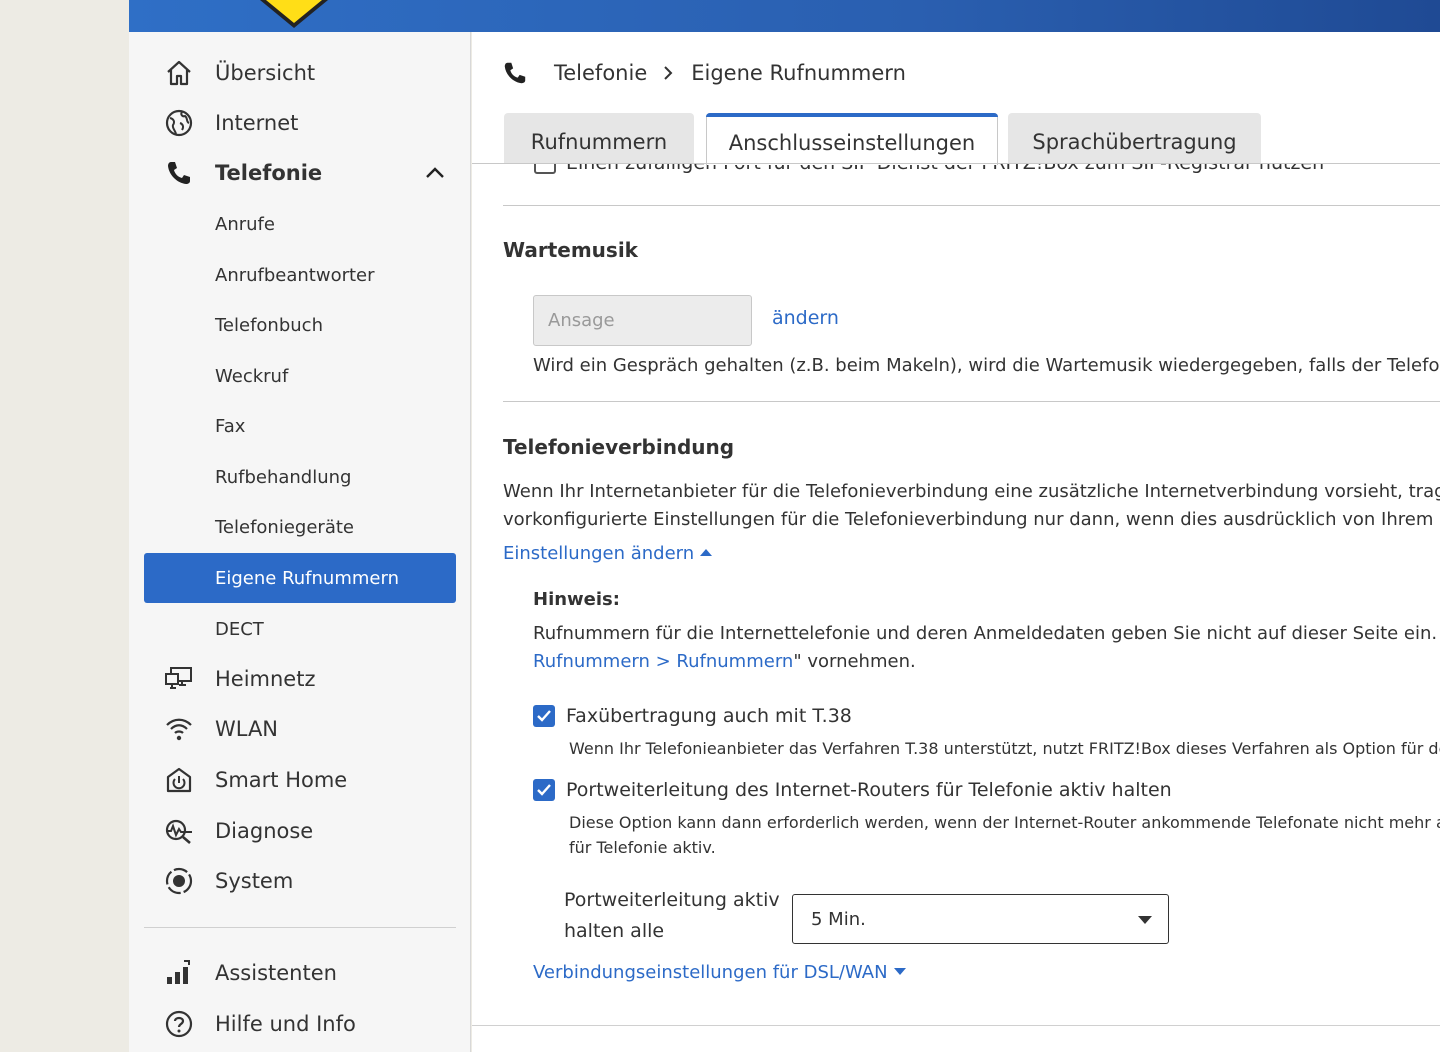  Describe the element at coordinates (672, 916) in the screenshot. I see `interval-label: Portweiterleitung aktiv halten alle` at that location.